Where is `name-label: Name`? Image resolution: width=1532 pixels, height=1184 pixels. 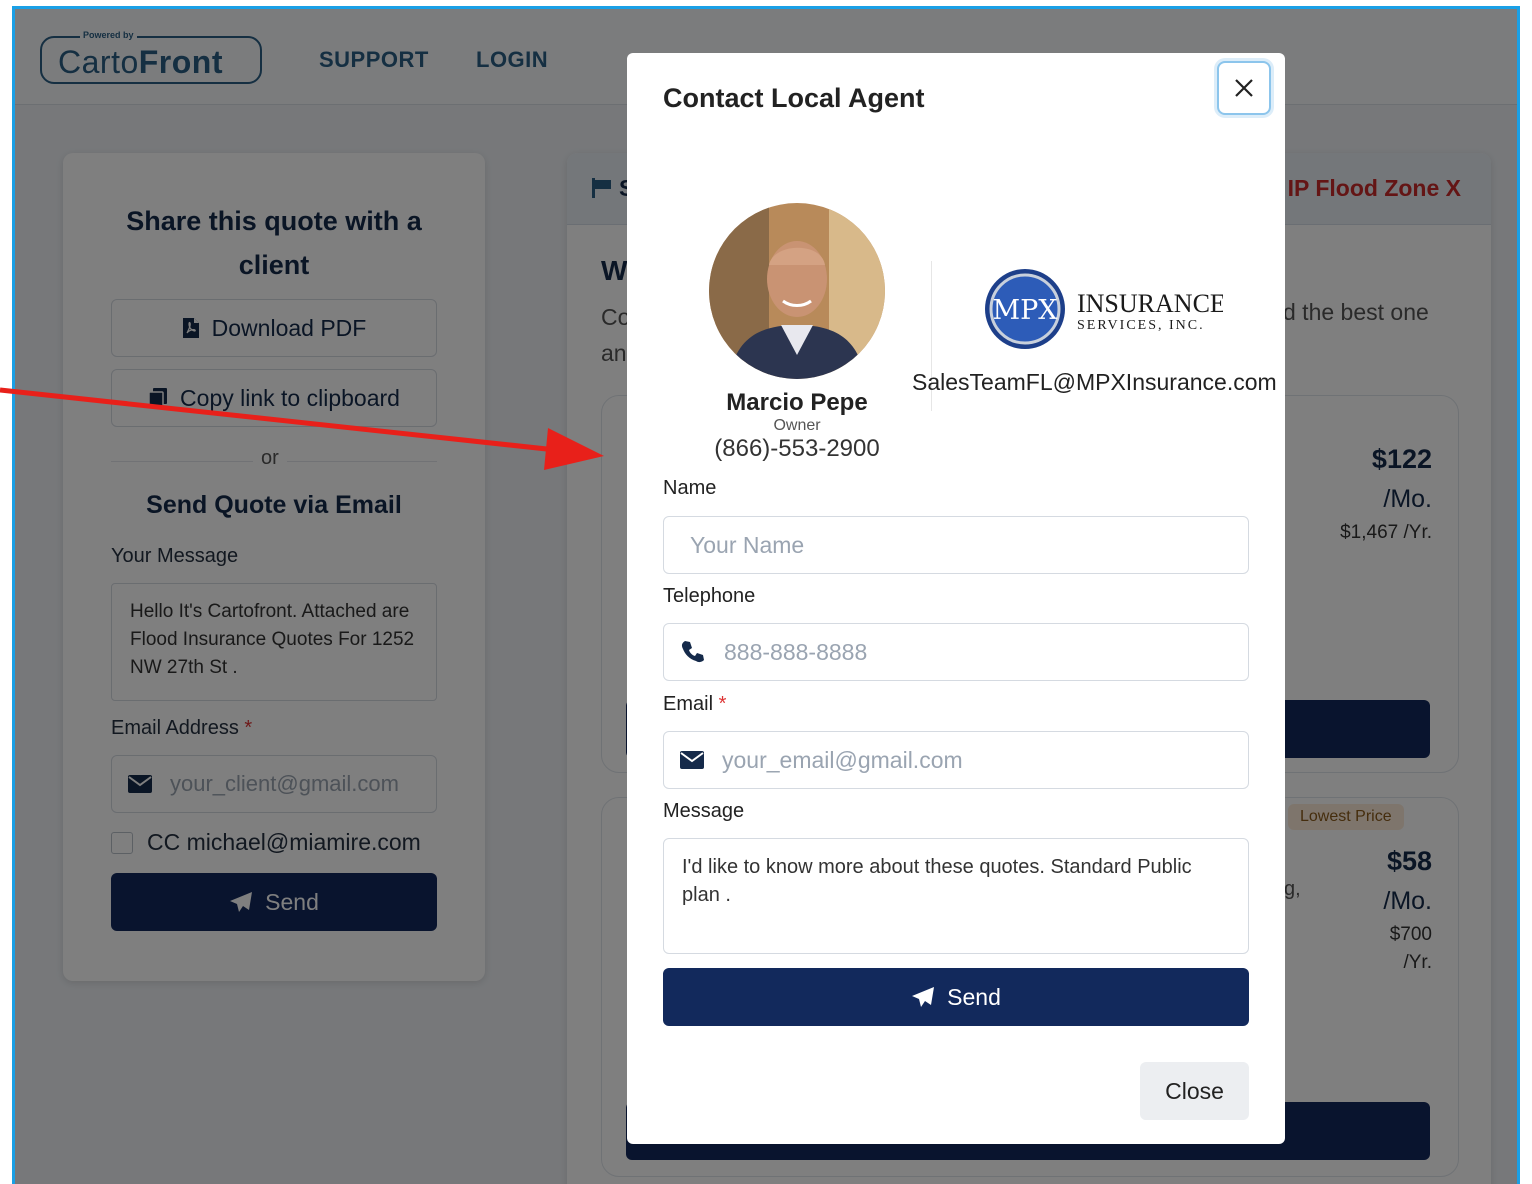 name-label: Name is located at coordinates (690, 488).